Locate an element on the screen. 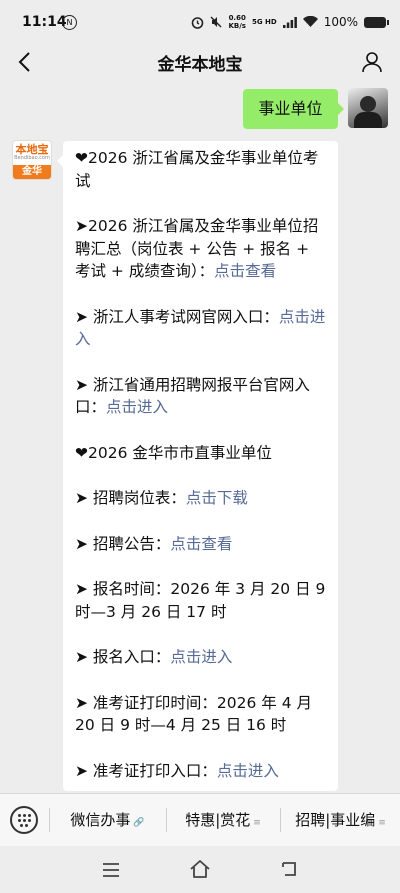  status-time: 11:14 is located at coordinates (44, 22).